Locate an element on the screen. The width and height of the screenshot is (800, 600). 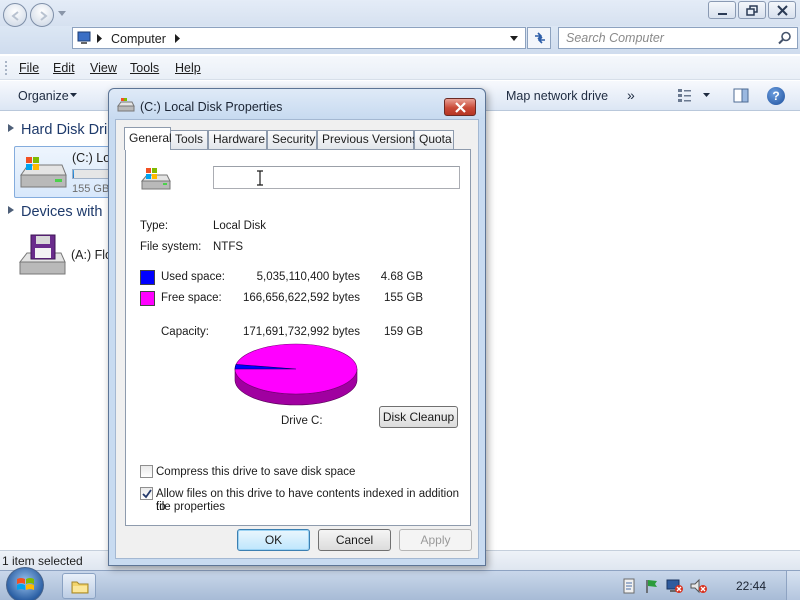
volume-muted-icon is located at coordinates (699, 586).